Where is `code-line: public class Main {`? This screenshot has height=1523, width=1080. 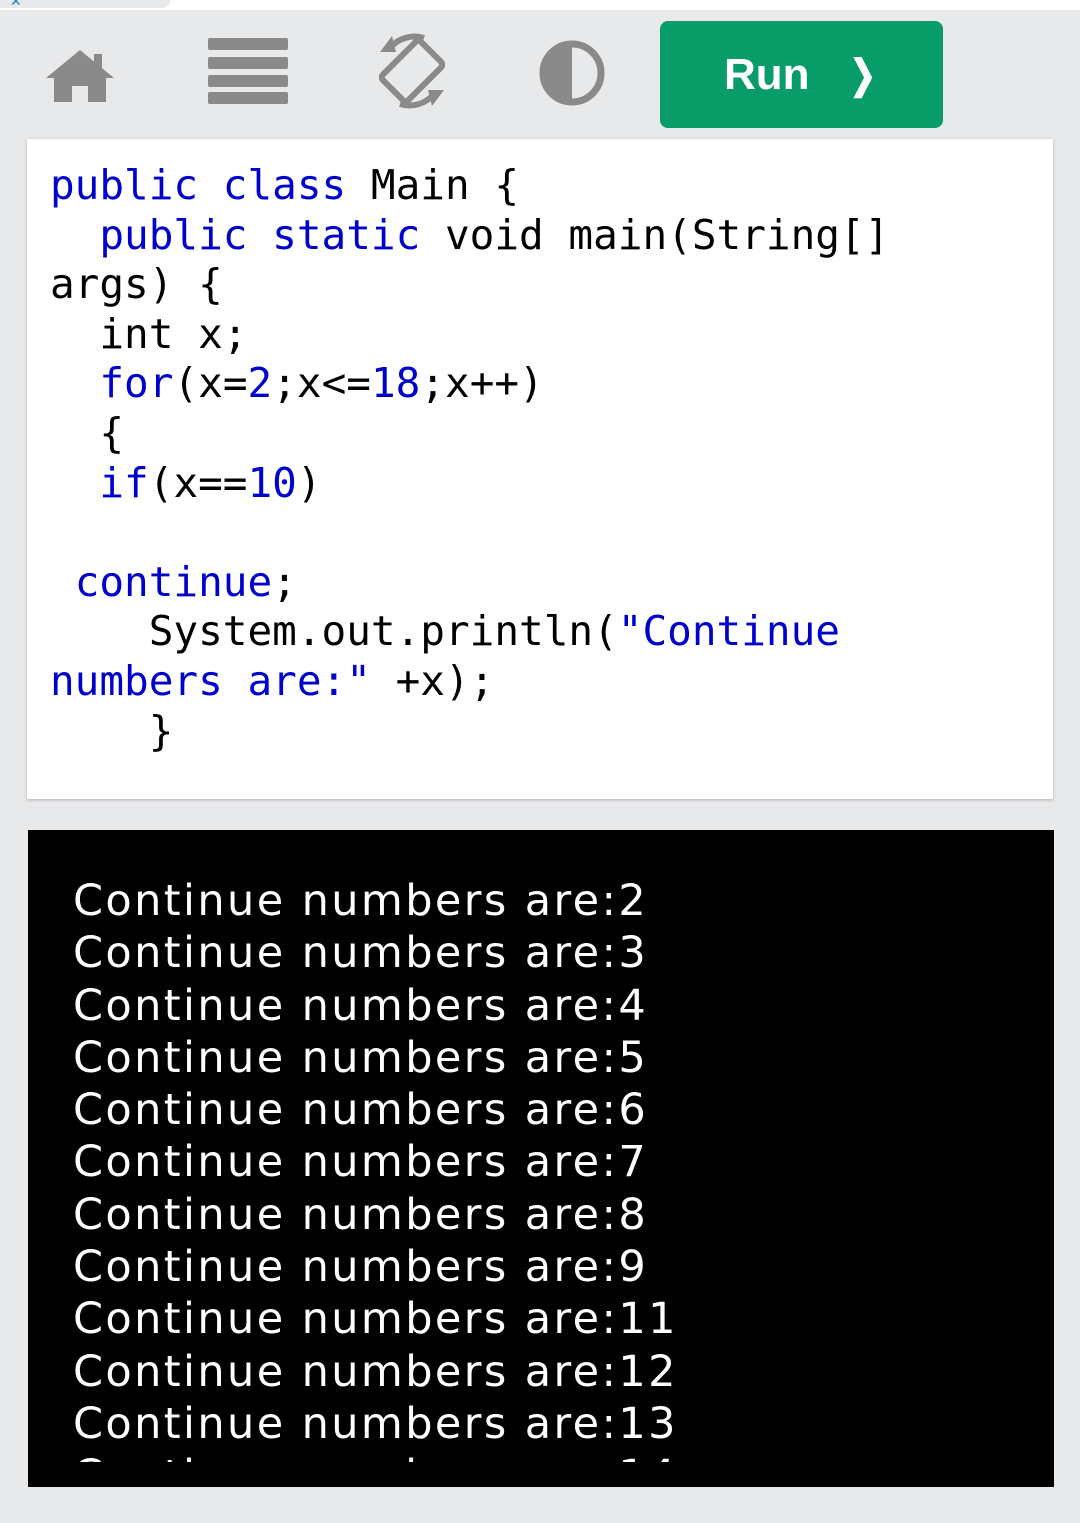
code-line: public class Main { is located at coordinates (285, 185).